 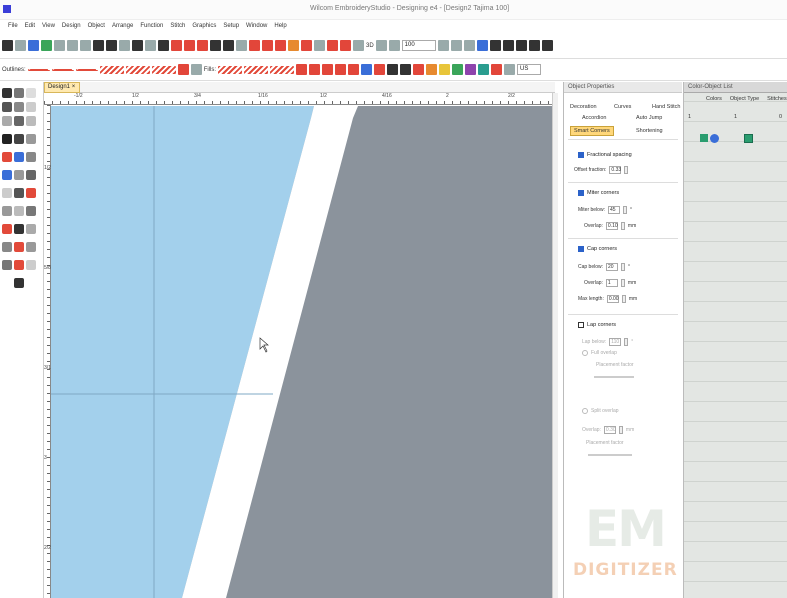 I want to click on monogram-icon, so click(x=267, y=45).